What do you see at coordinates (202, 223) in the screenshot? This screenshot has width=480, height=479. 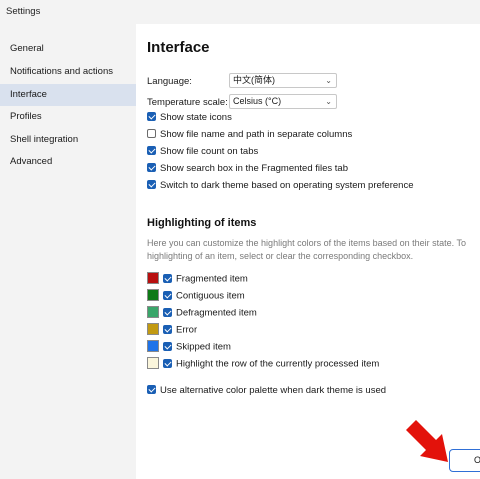 I see `highlighting-title: Highlighting of items` at bounding box center [202, 223].